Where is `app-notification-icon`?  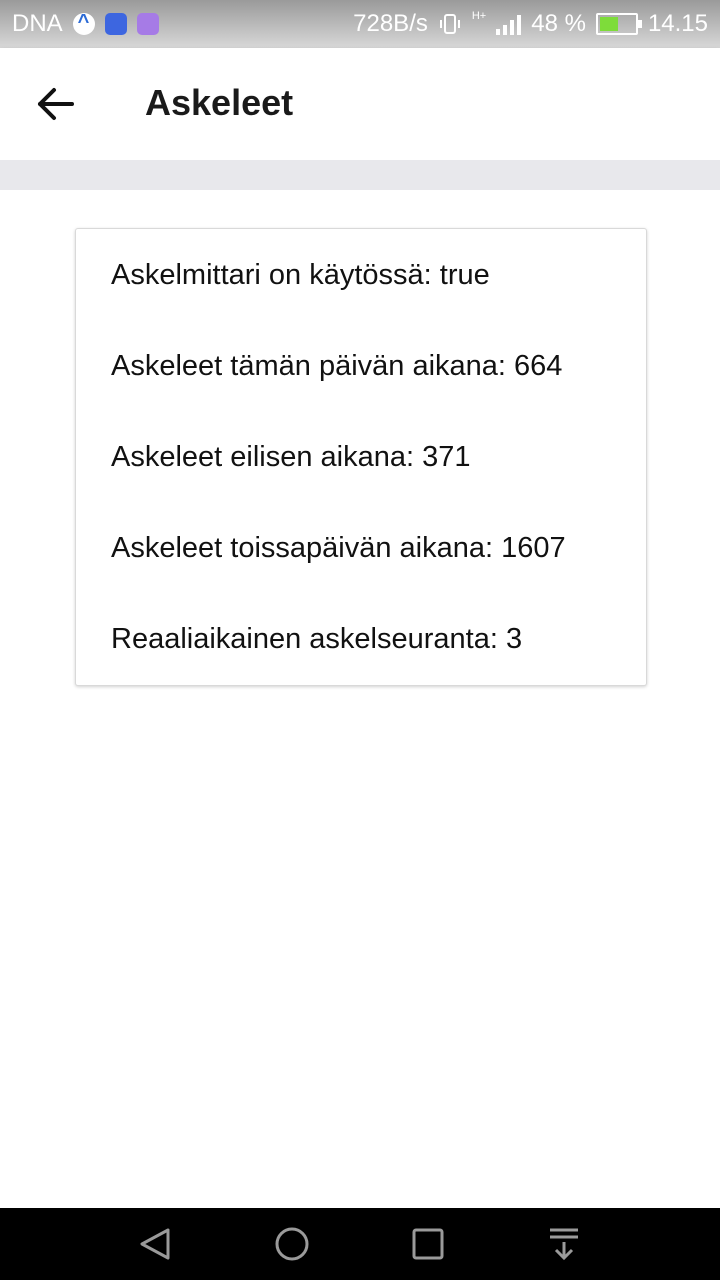 app-notification-icon is located at coordinates (83, 23).